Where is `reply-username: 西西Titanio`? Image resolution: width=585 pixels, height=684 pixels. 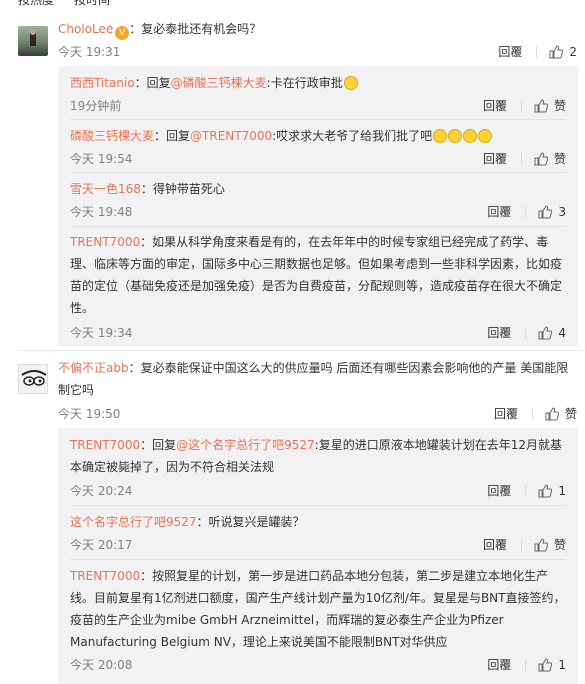 reply-username: 西西Titanio is located at coordinates (102, 83).